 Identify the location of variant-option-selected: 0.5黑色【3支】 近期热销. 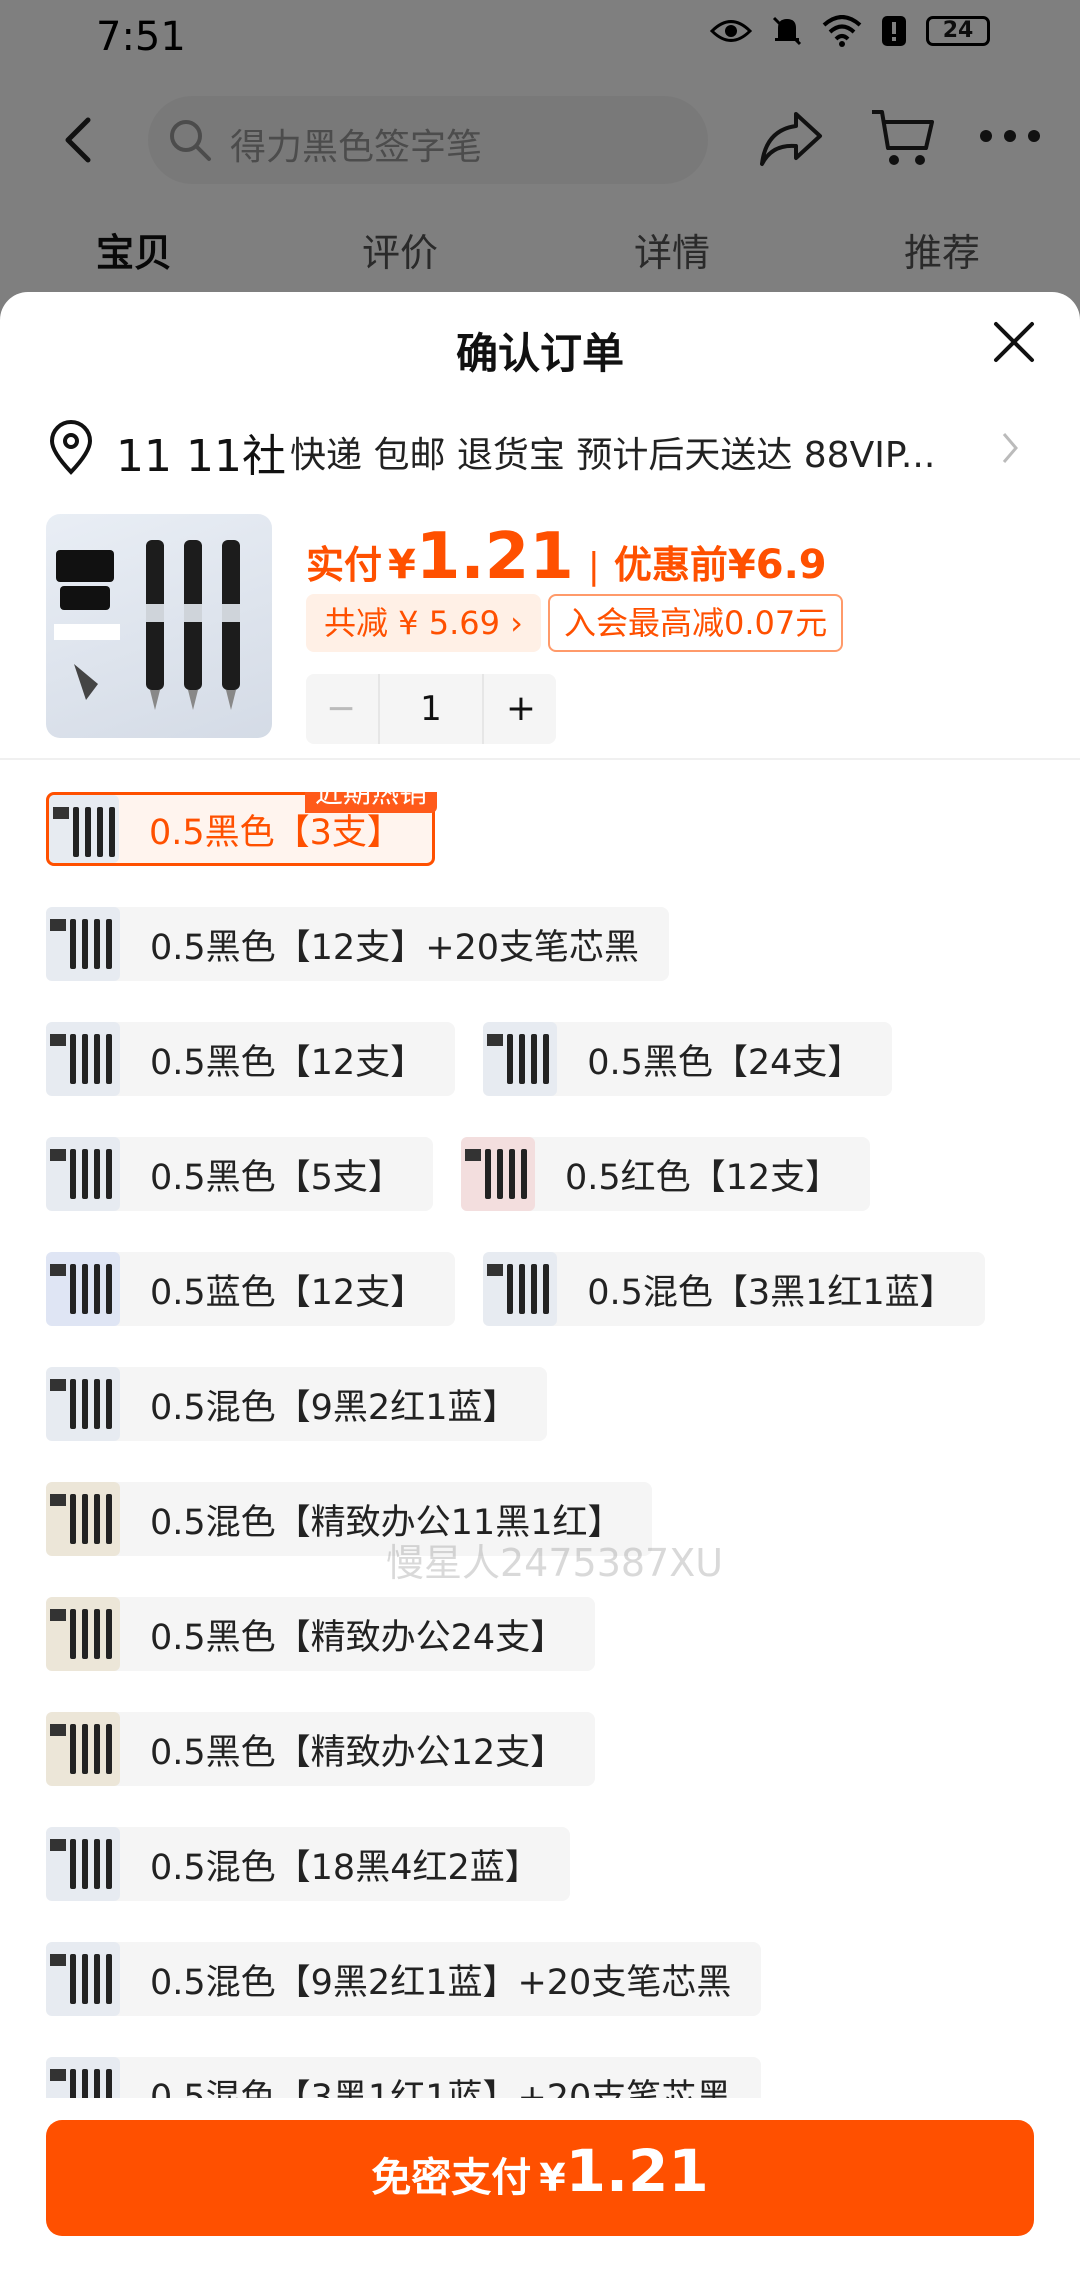
(242, 829).